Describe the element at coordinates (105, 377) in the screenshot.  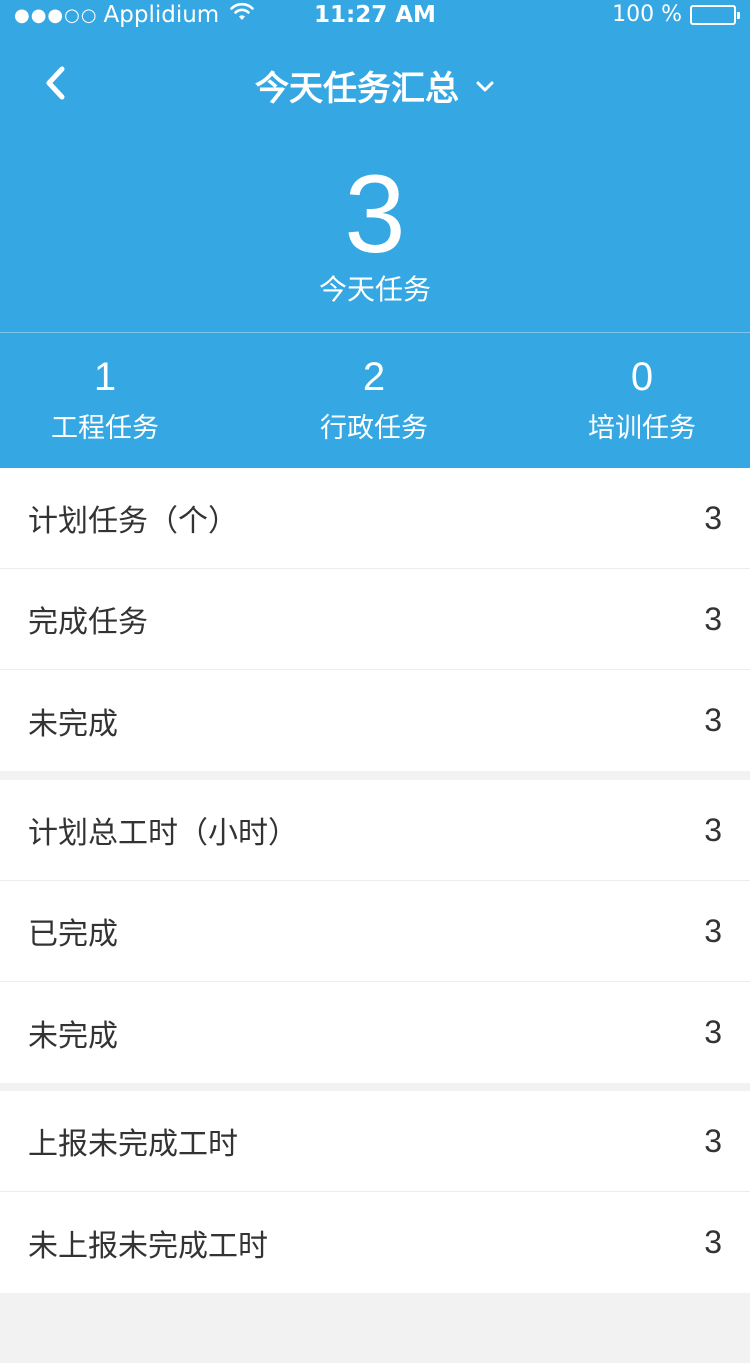
I see `stat-value: 1` at that location.